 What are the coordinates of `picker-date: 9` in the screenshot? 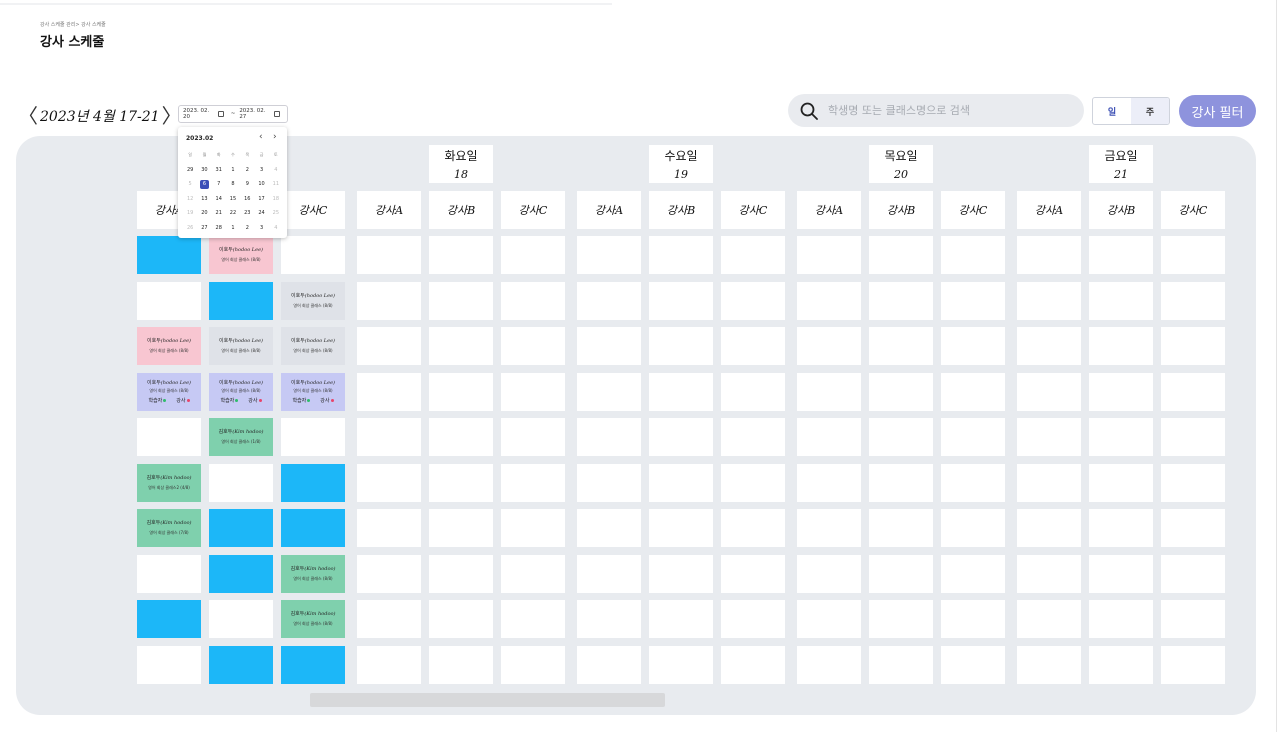 It's located at (247, 184).